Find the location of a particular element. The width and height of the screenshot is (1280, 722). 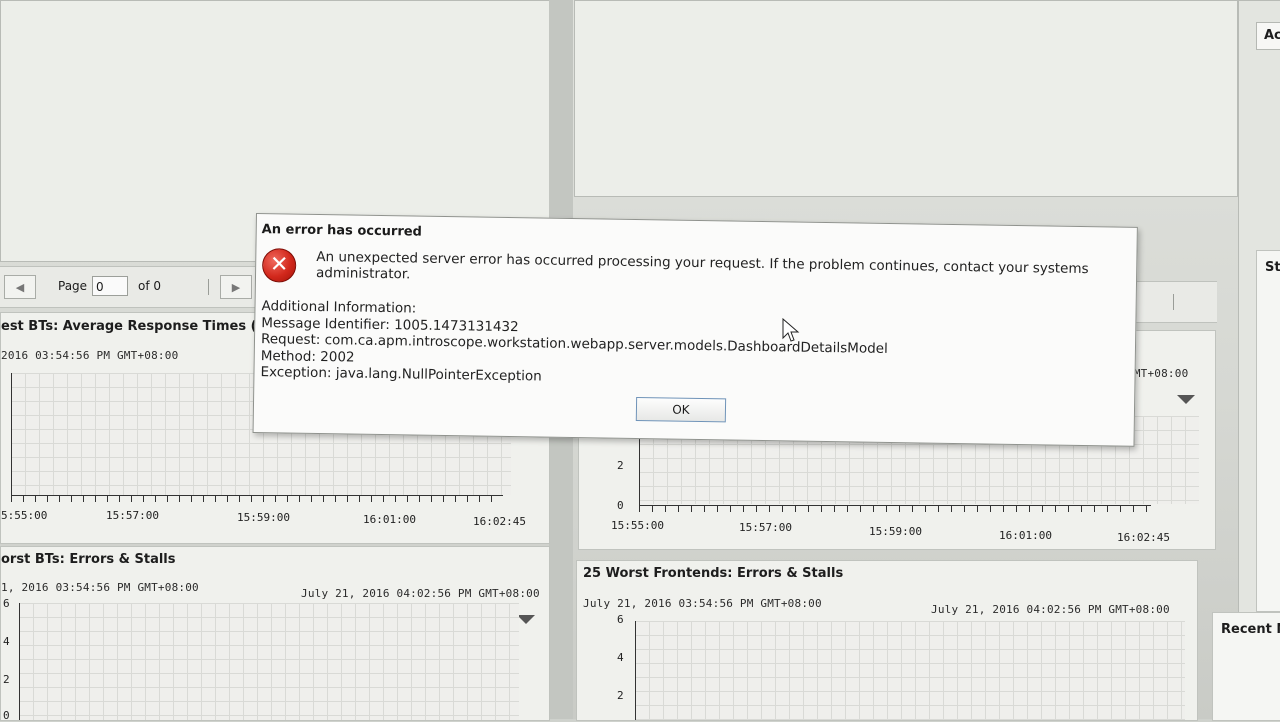

prev-page-button: ◀ is located at coordinates (20, 287).